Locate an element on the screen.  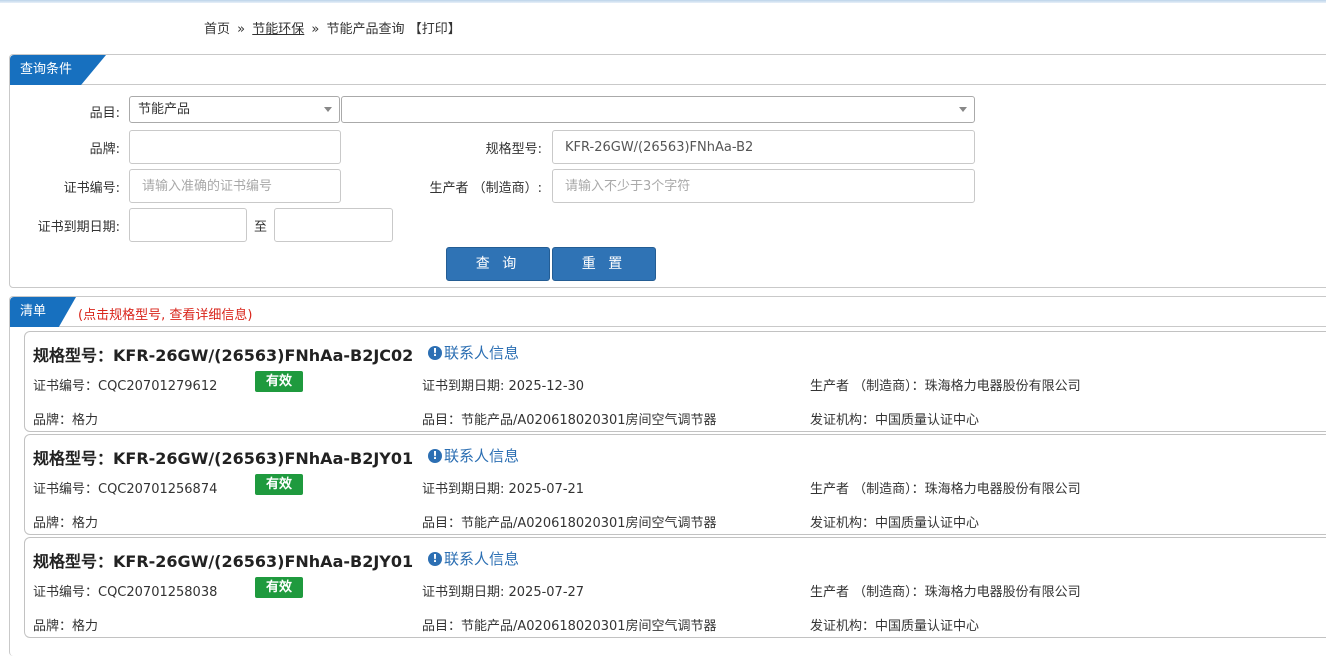
cert-number: 证书编号：CQC20701258038 is located at coordinates (125, 592).